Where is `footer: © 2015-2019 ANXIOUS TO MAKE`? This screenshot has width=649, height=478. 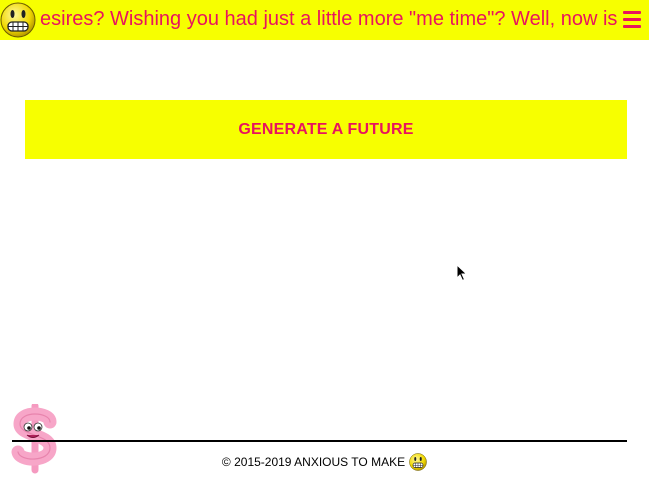 footer: © 2015-2019 ANXIOUS TO MAKE is located at coordinates (324, 462).